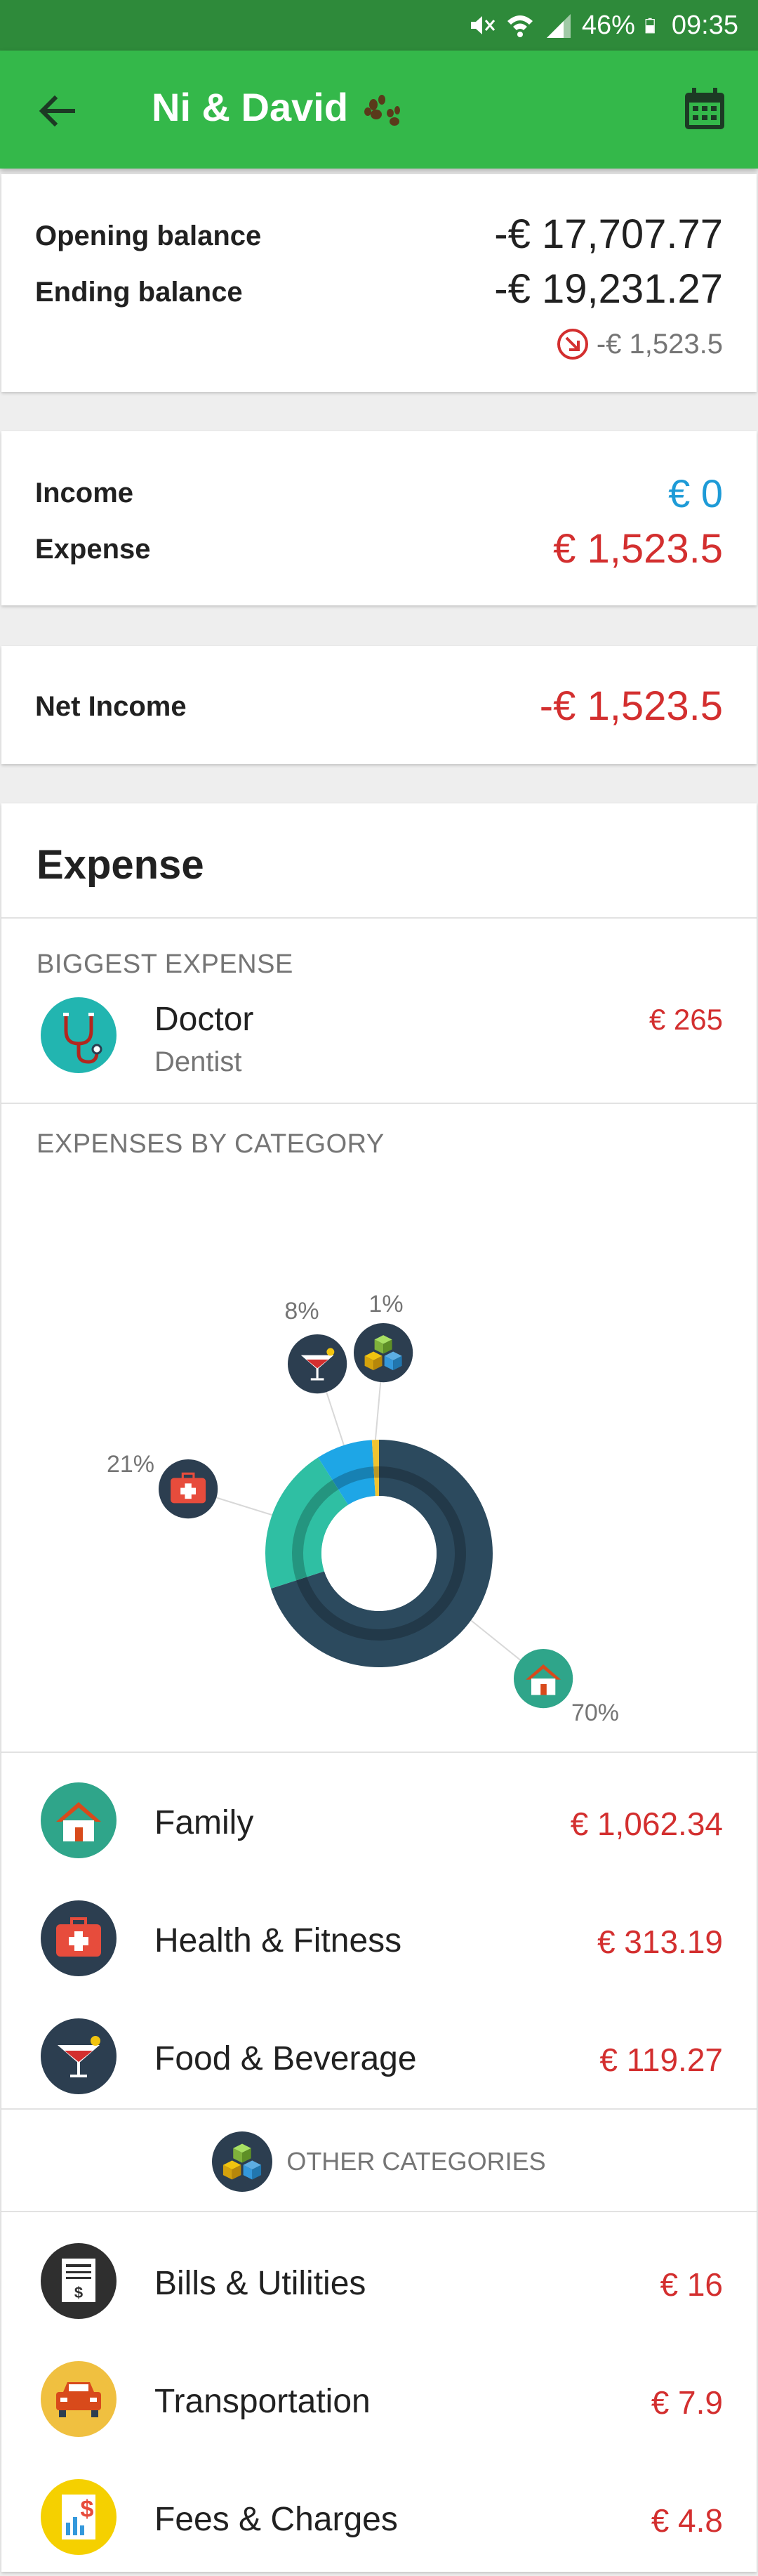 Image resolution: width=758 pixels, height=2576 pixels. Describe the element at coordinates (687, 2402) in the screenshot. I see `category-amount: € 7.9` at that location.